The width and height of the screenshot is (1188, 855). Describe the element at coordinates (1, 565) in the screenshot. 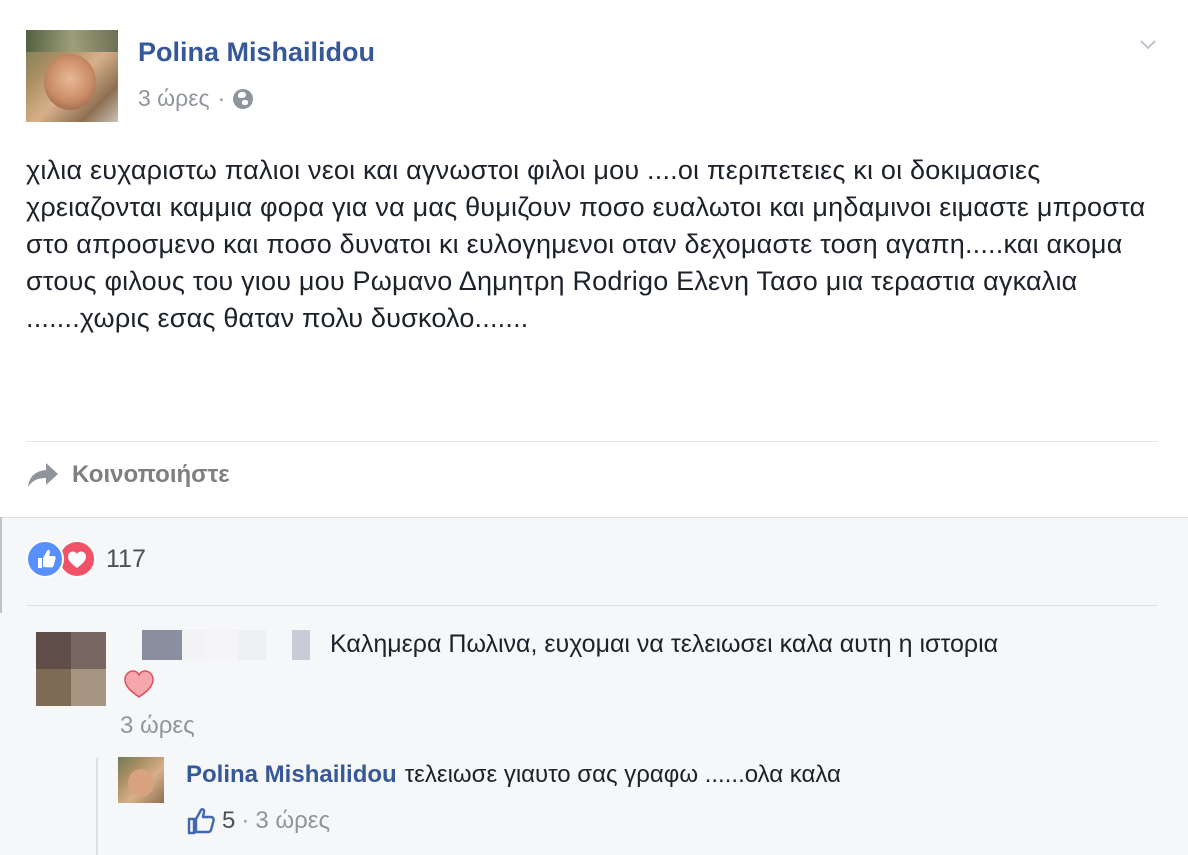

I see `focus-indicator` at that location.